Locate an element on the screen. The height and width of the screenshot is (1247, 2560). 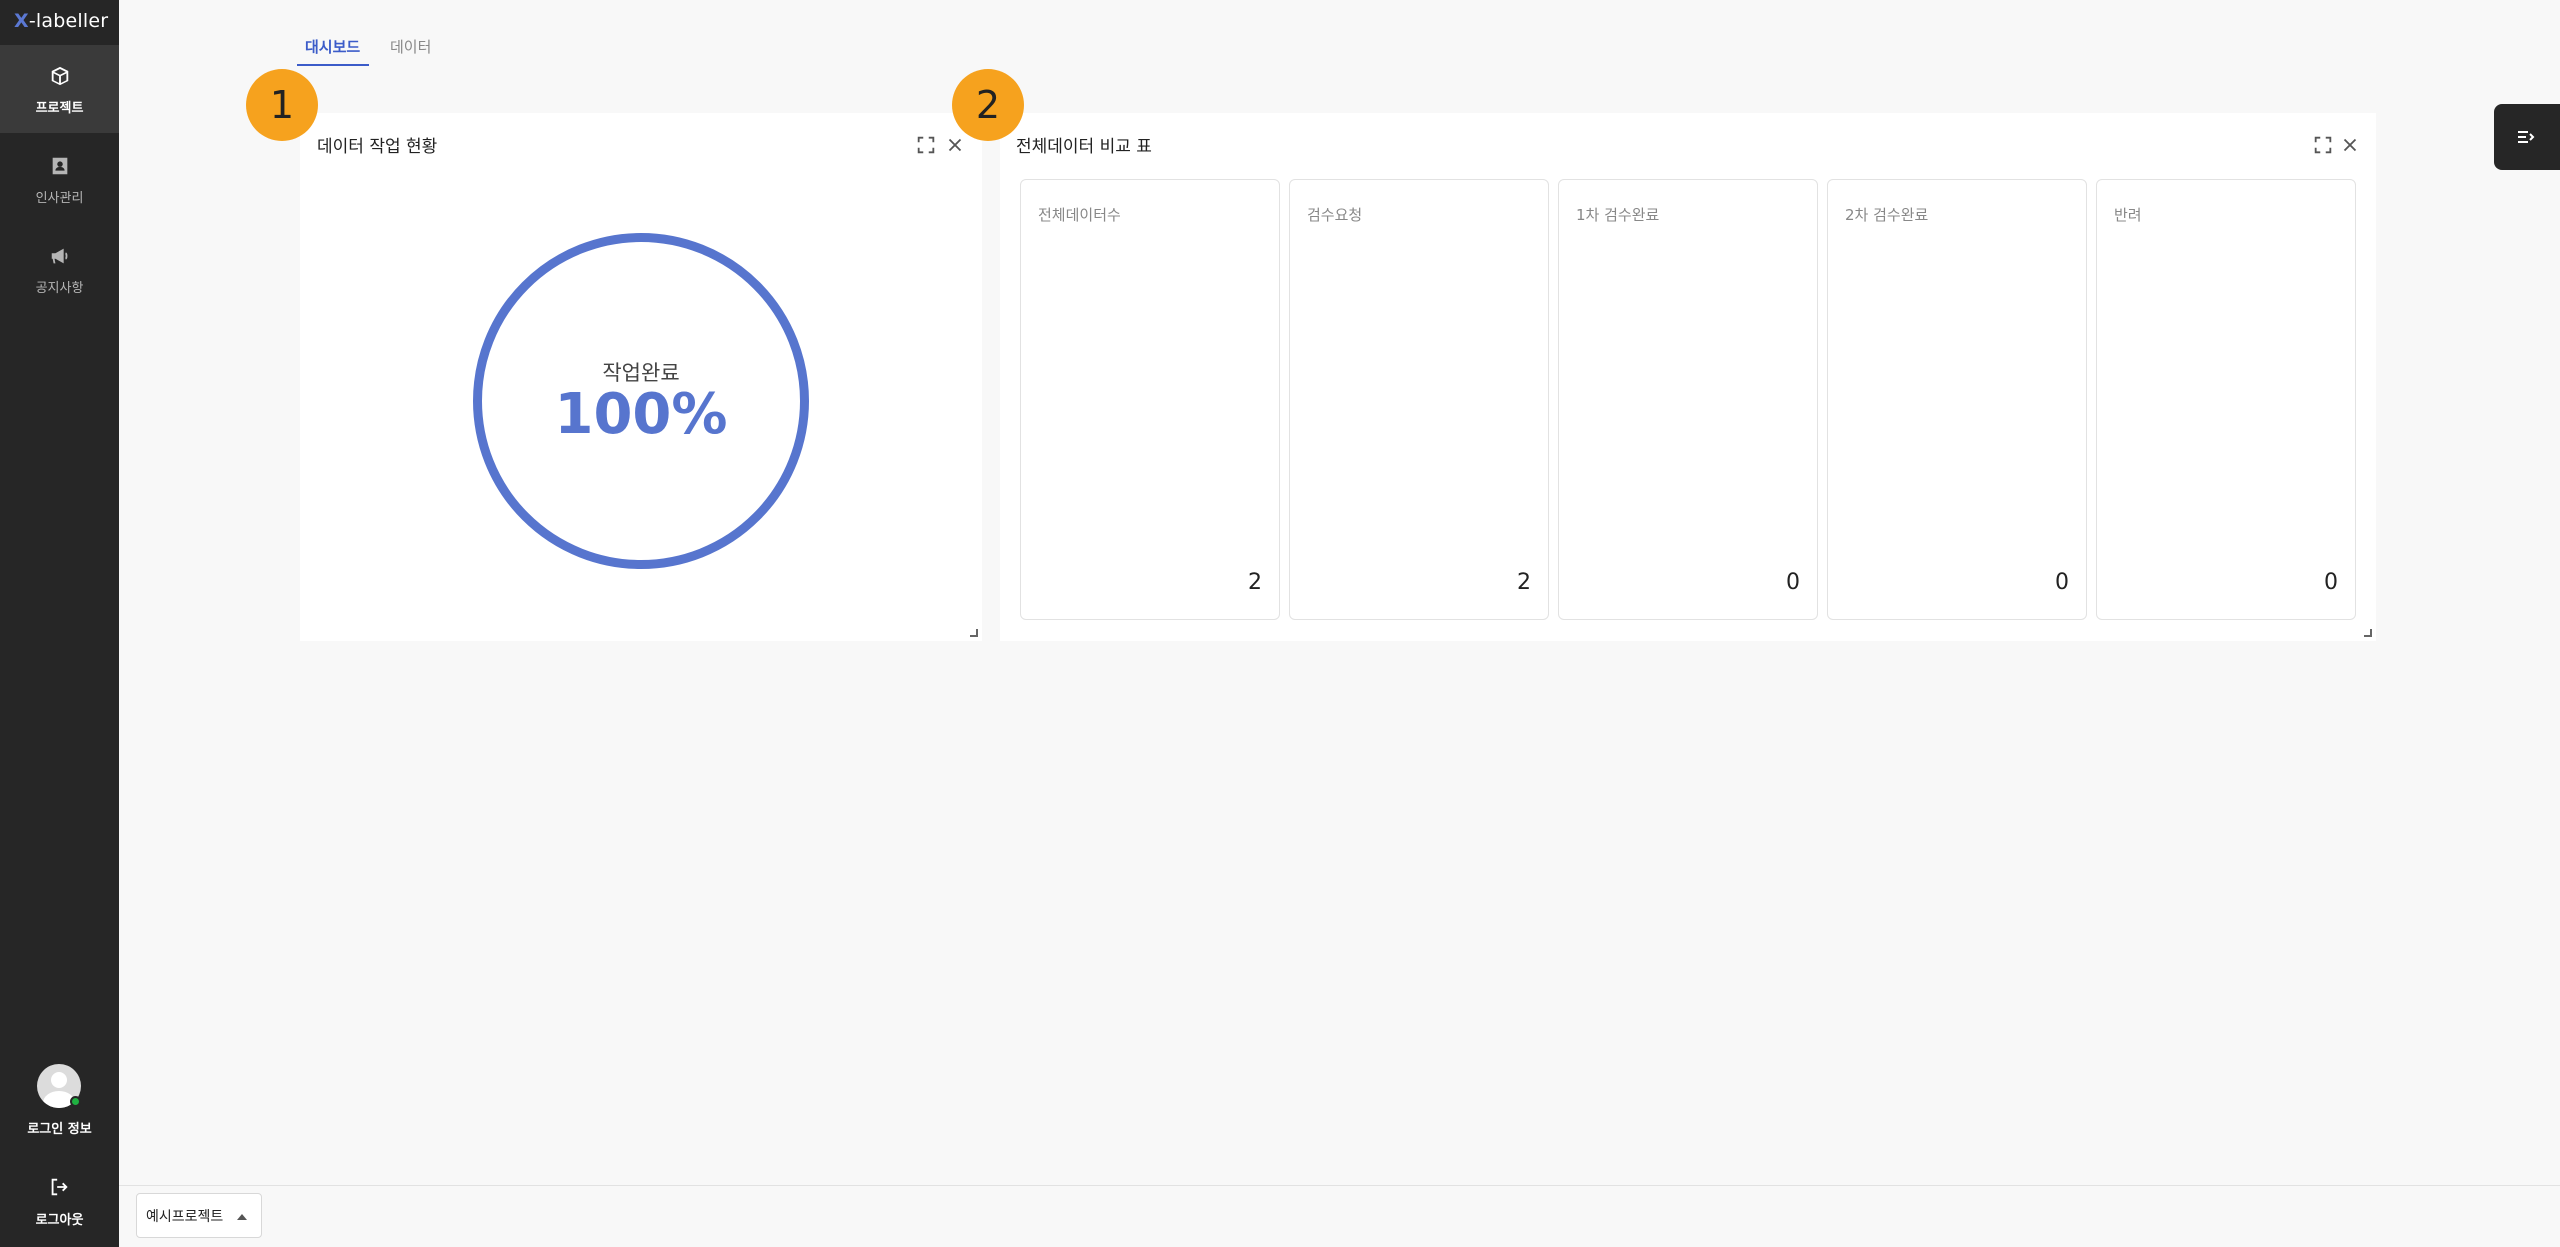
active-tab-indicator is located at coordinates (333, 65).